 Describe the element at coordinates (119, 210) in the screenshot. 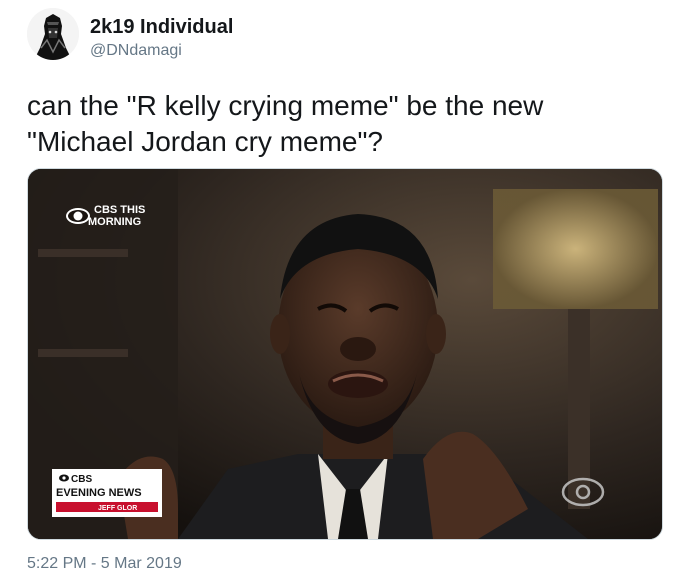

I see `network-logo-line-1: CBS THIS` at that location.